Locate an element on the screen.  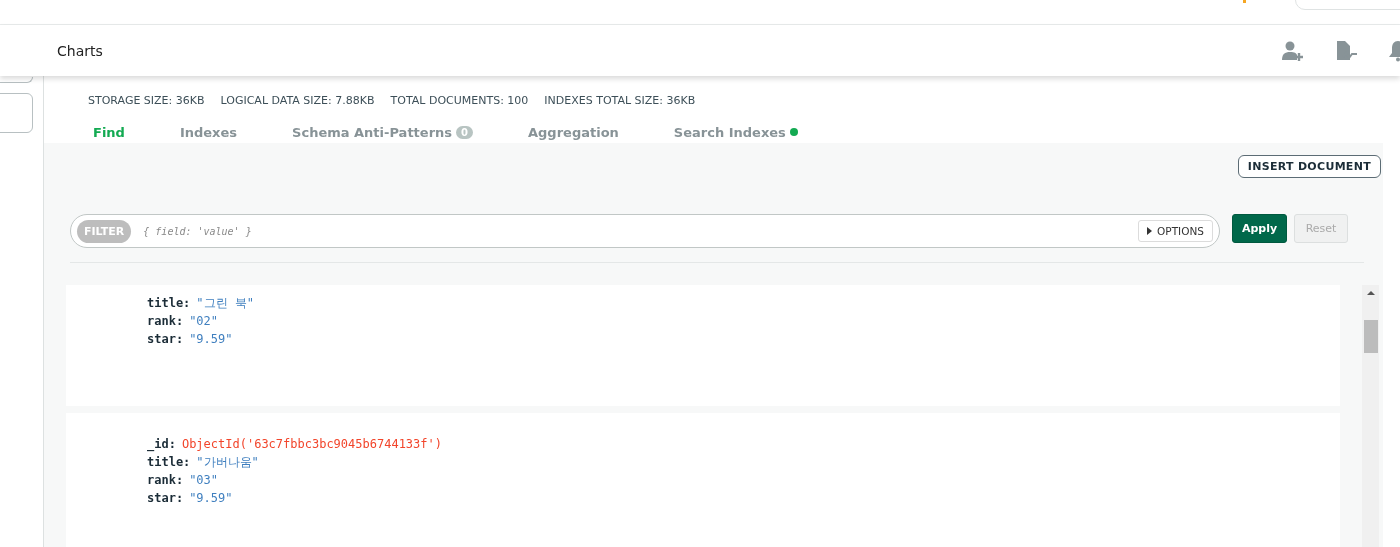
options-button: OPTIONS is located at coordinates (1175, 231).